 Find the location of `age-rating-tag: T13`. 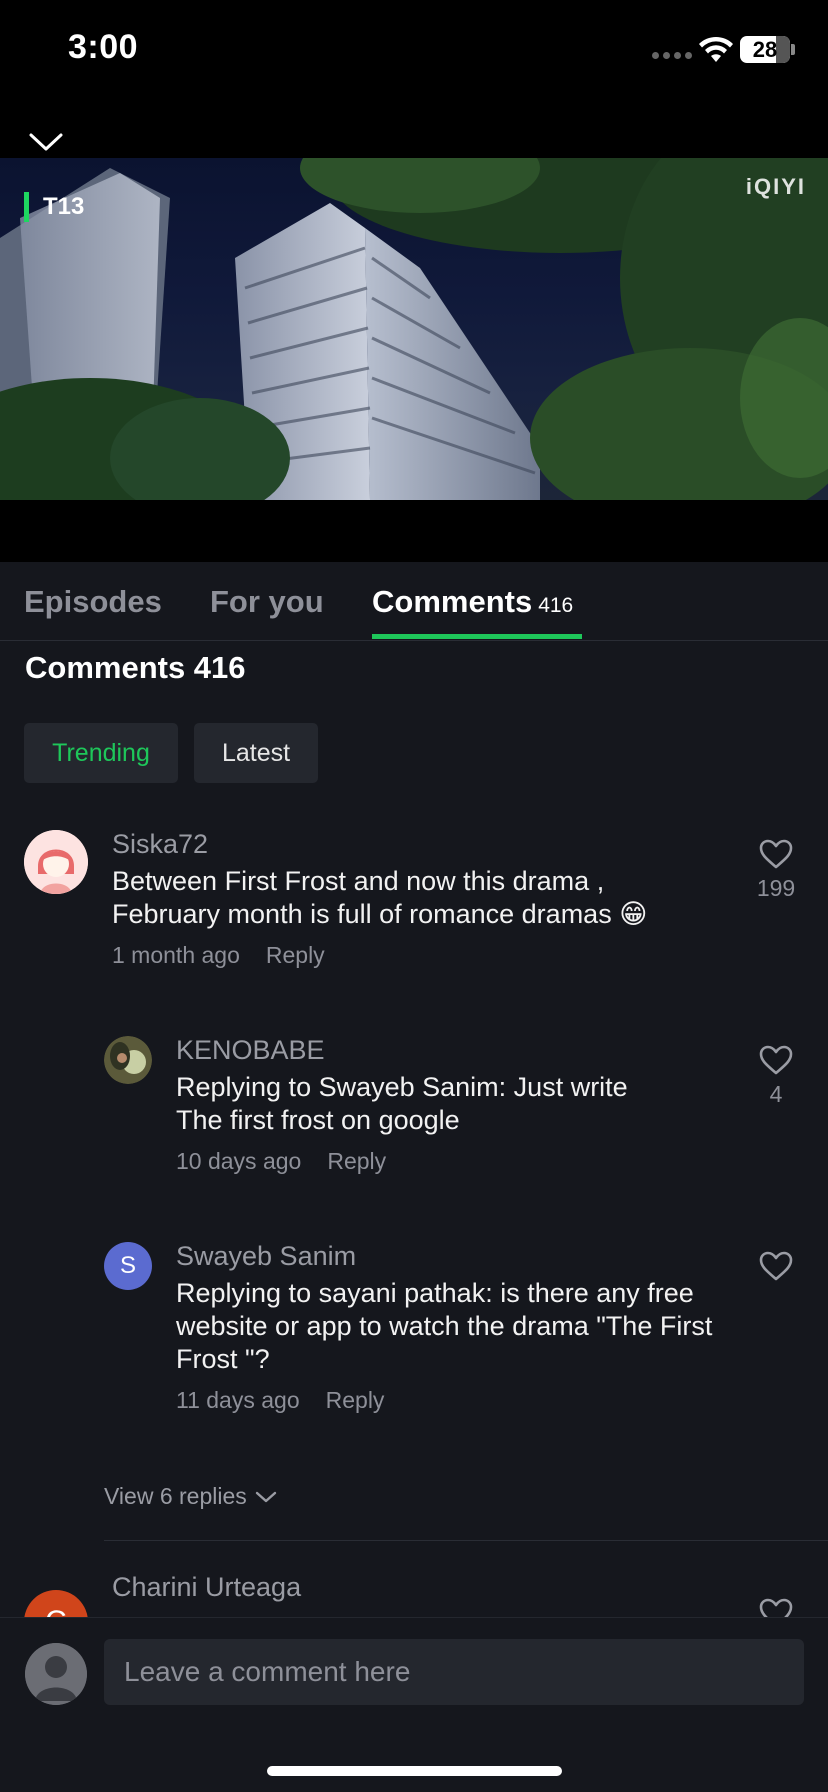

age-rating-tag: T13 is located at coordinates (54, 207).